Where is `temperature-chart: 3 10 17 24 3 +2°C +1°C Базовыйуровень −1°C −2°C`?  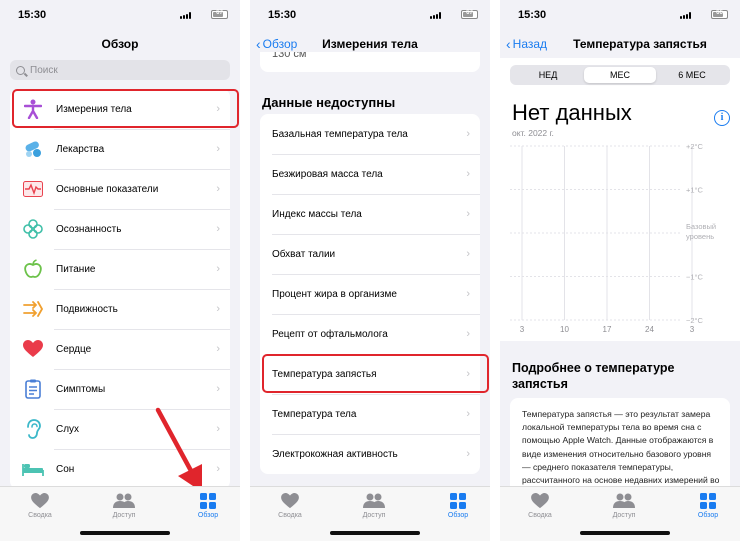
temperature-chart: 3 10 17 24 3 +2°C +1°C Базовыйуровень −1°C −2°C is located at coordinates (613, 238).